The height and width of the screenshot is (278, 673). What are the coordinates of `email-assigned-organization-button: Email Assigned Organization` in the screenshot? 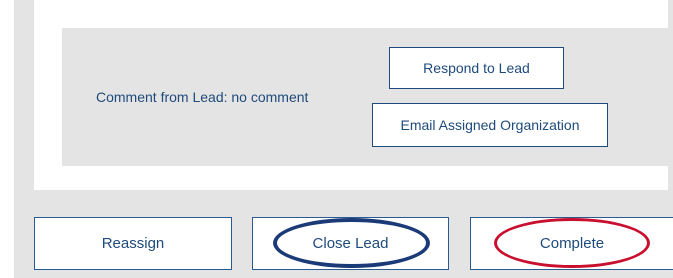 It's located at (490, 125).